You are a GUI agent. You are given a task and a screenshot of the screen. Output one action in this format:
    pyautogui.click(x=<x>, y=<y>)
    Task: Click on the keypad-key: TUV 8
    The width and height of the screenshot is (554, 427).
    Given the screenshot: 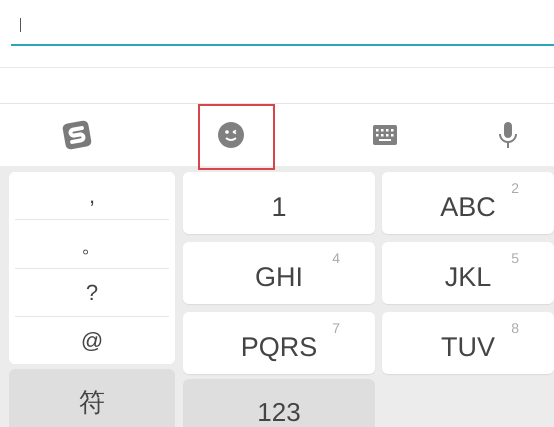 What is the action you would take?
    pyautogui.click(x=468, y=343)
    